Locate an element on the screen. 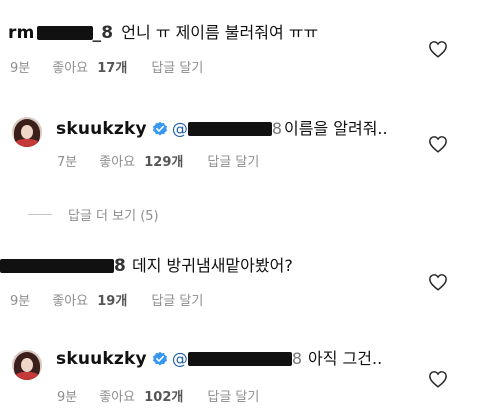 Image resolution: width=480 pixels, height=416 pixels. comment-3-reply-button: 답글 달기 is located at coordinates (177, 299).